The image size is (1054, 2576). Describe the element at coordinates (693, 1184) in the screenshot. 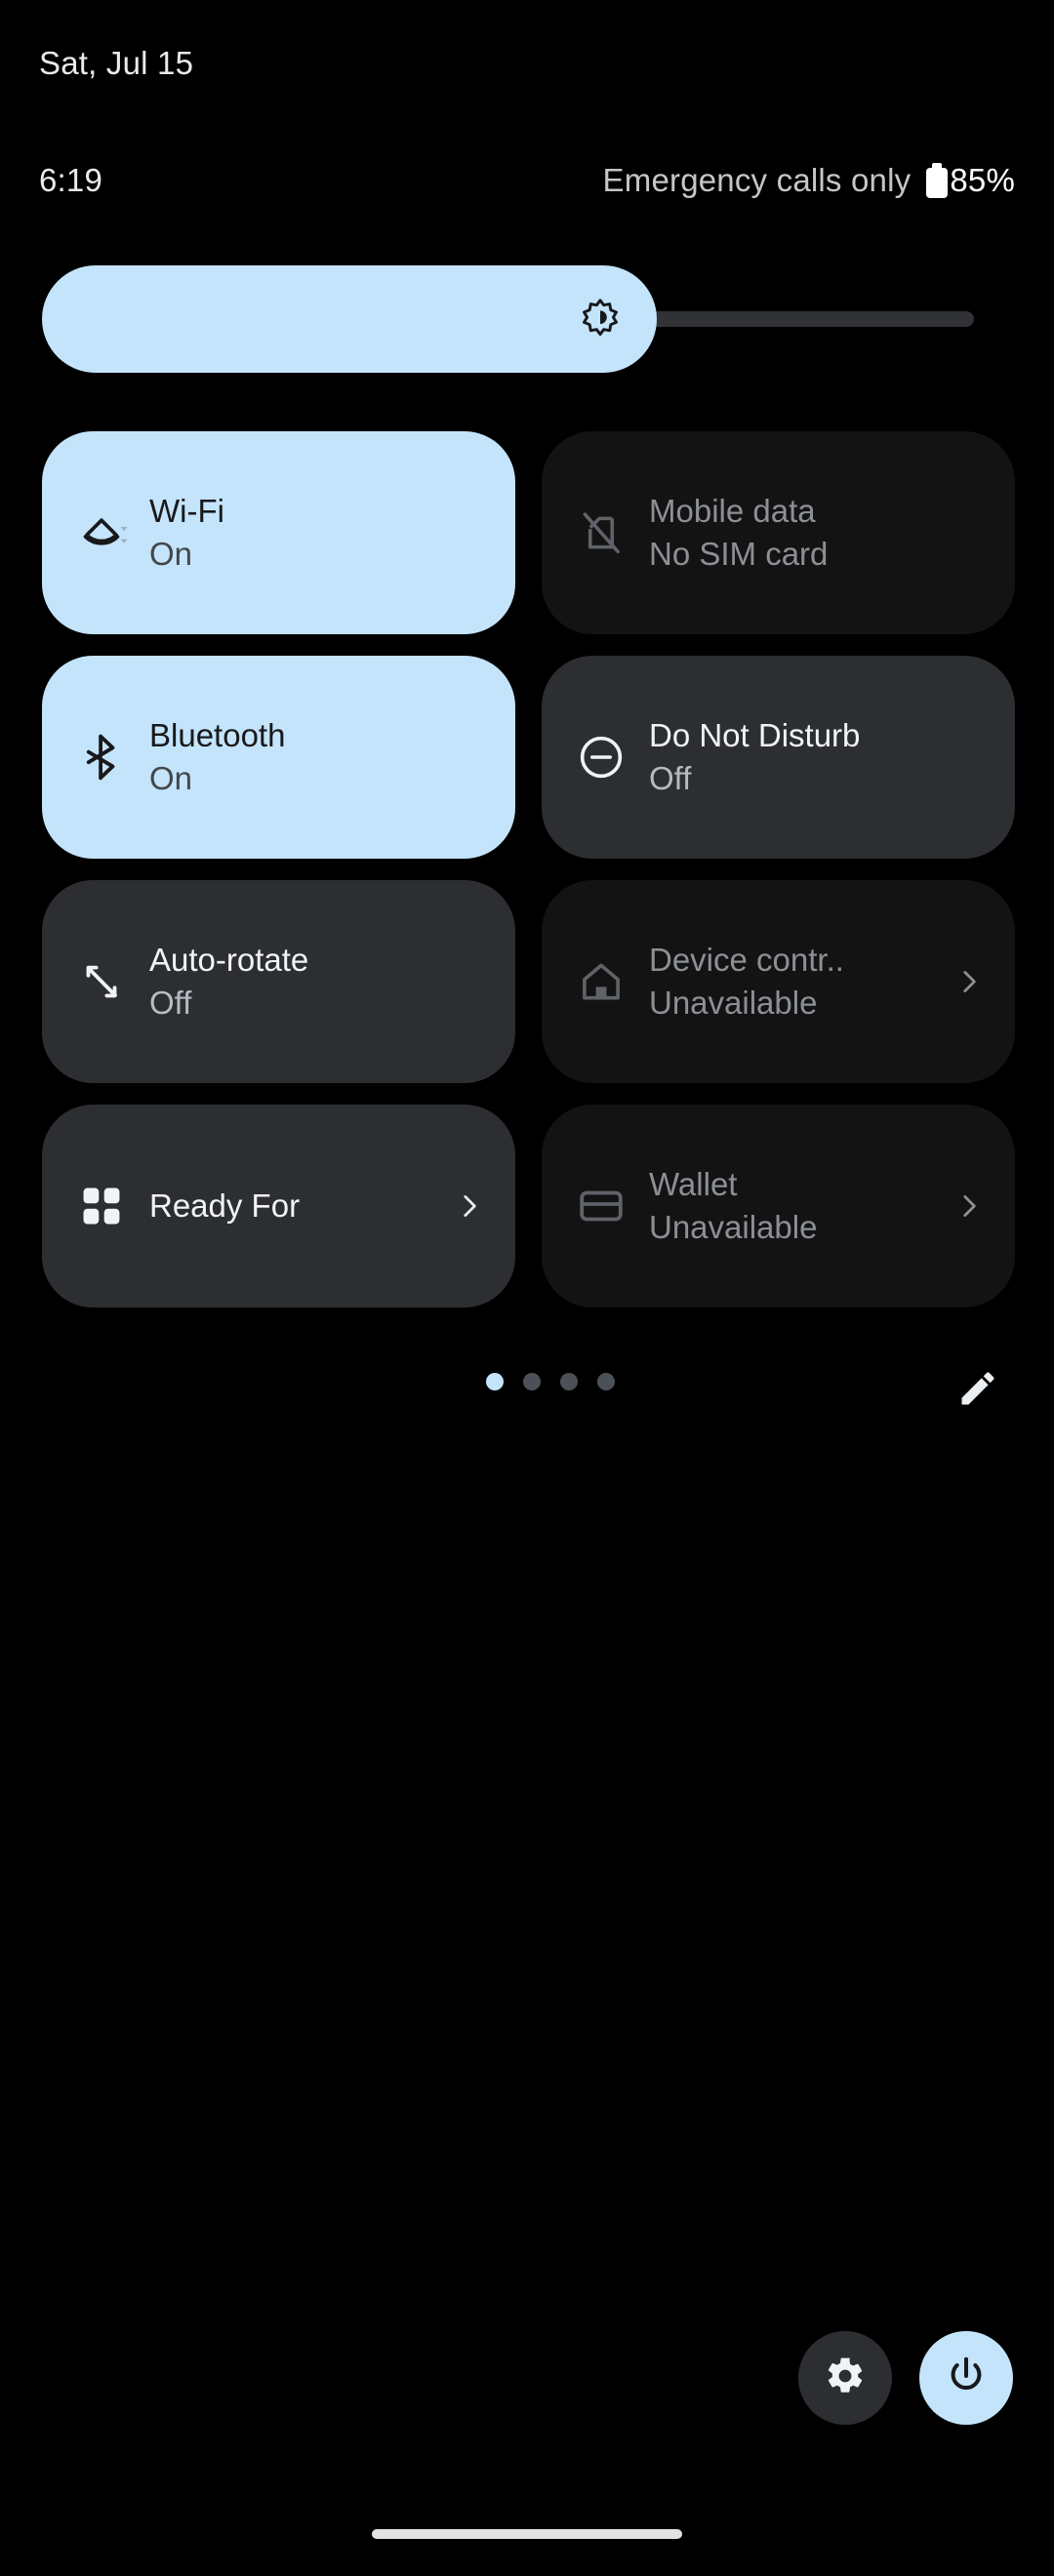

I see `tile-title: Wallet` at that location.